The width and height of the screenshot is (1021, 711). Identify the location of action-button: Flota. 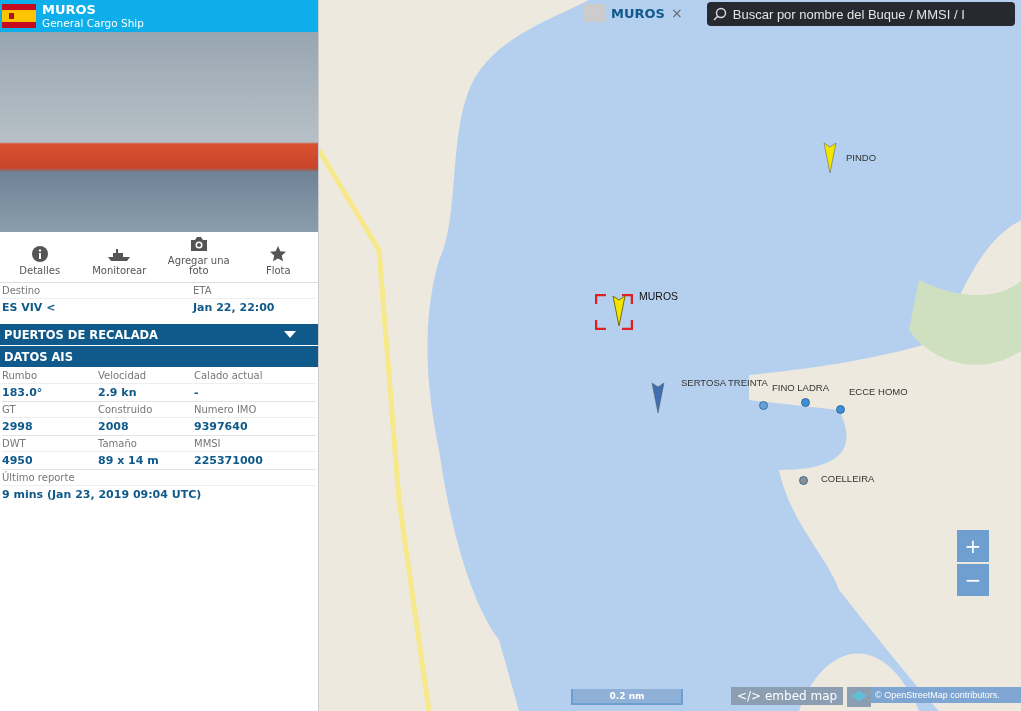
(278, 257).